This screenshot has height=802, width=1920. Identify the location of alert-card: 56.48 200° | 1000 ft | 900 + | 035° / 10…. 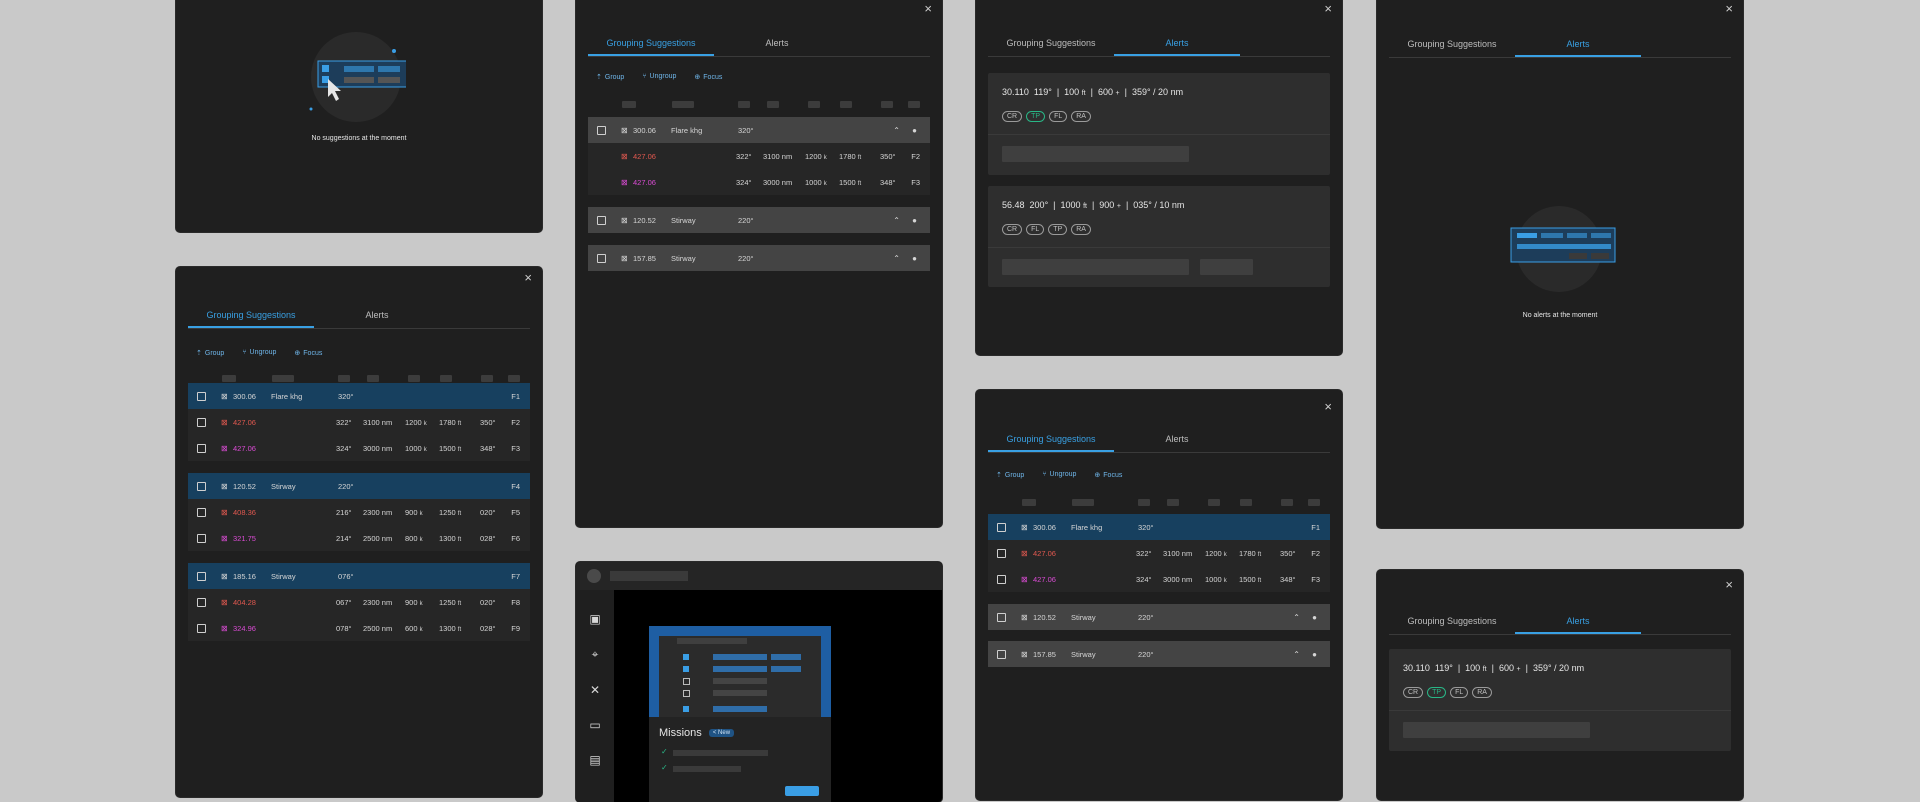
(1159, 236).